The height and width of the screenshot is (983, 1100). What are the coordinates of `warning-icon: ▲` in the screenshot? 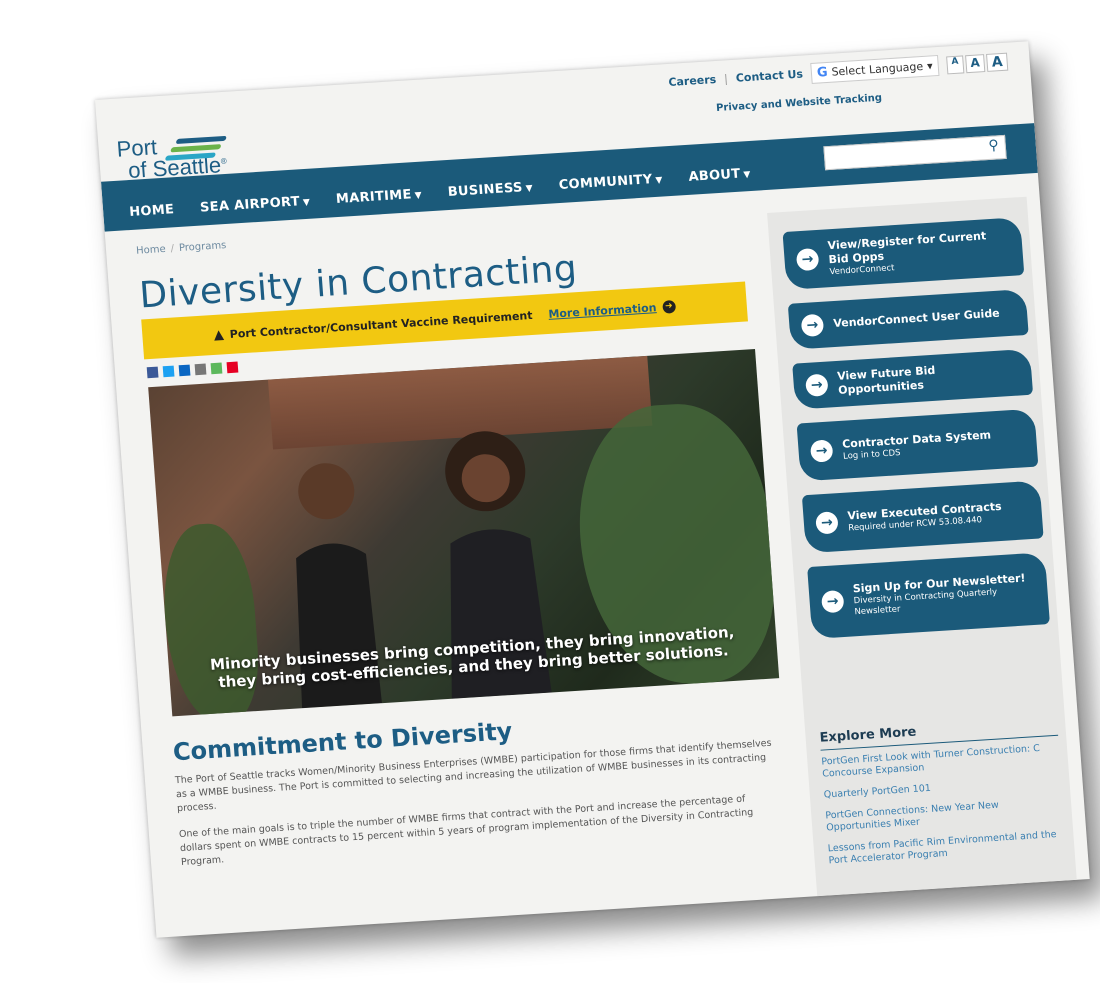 It's located at (219, 334).